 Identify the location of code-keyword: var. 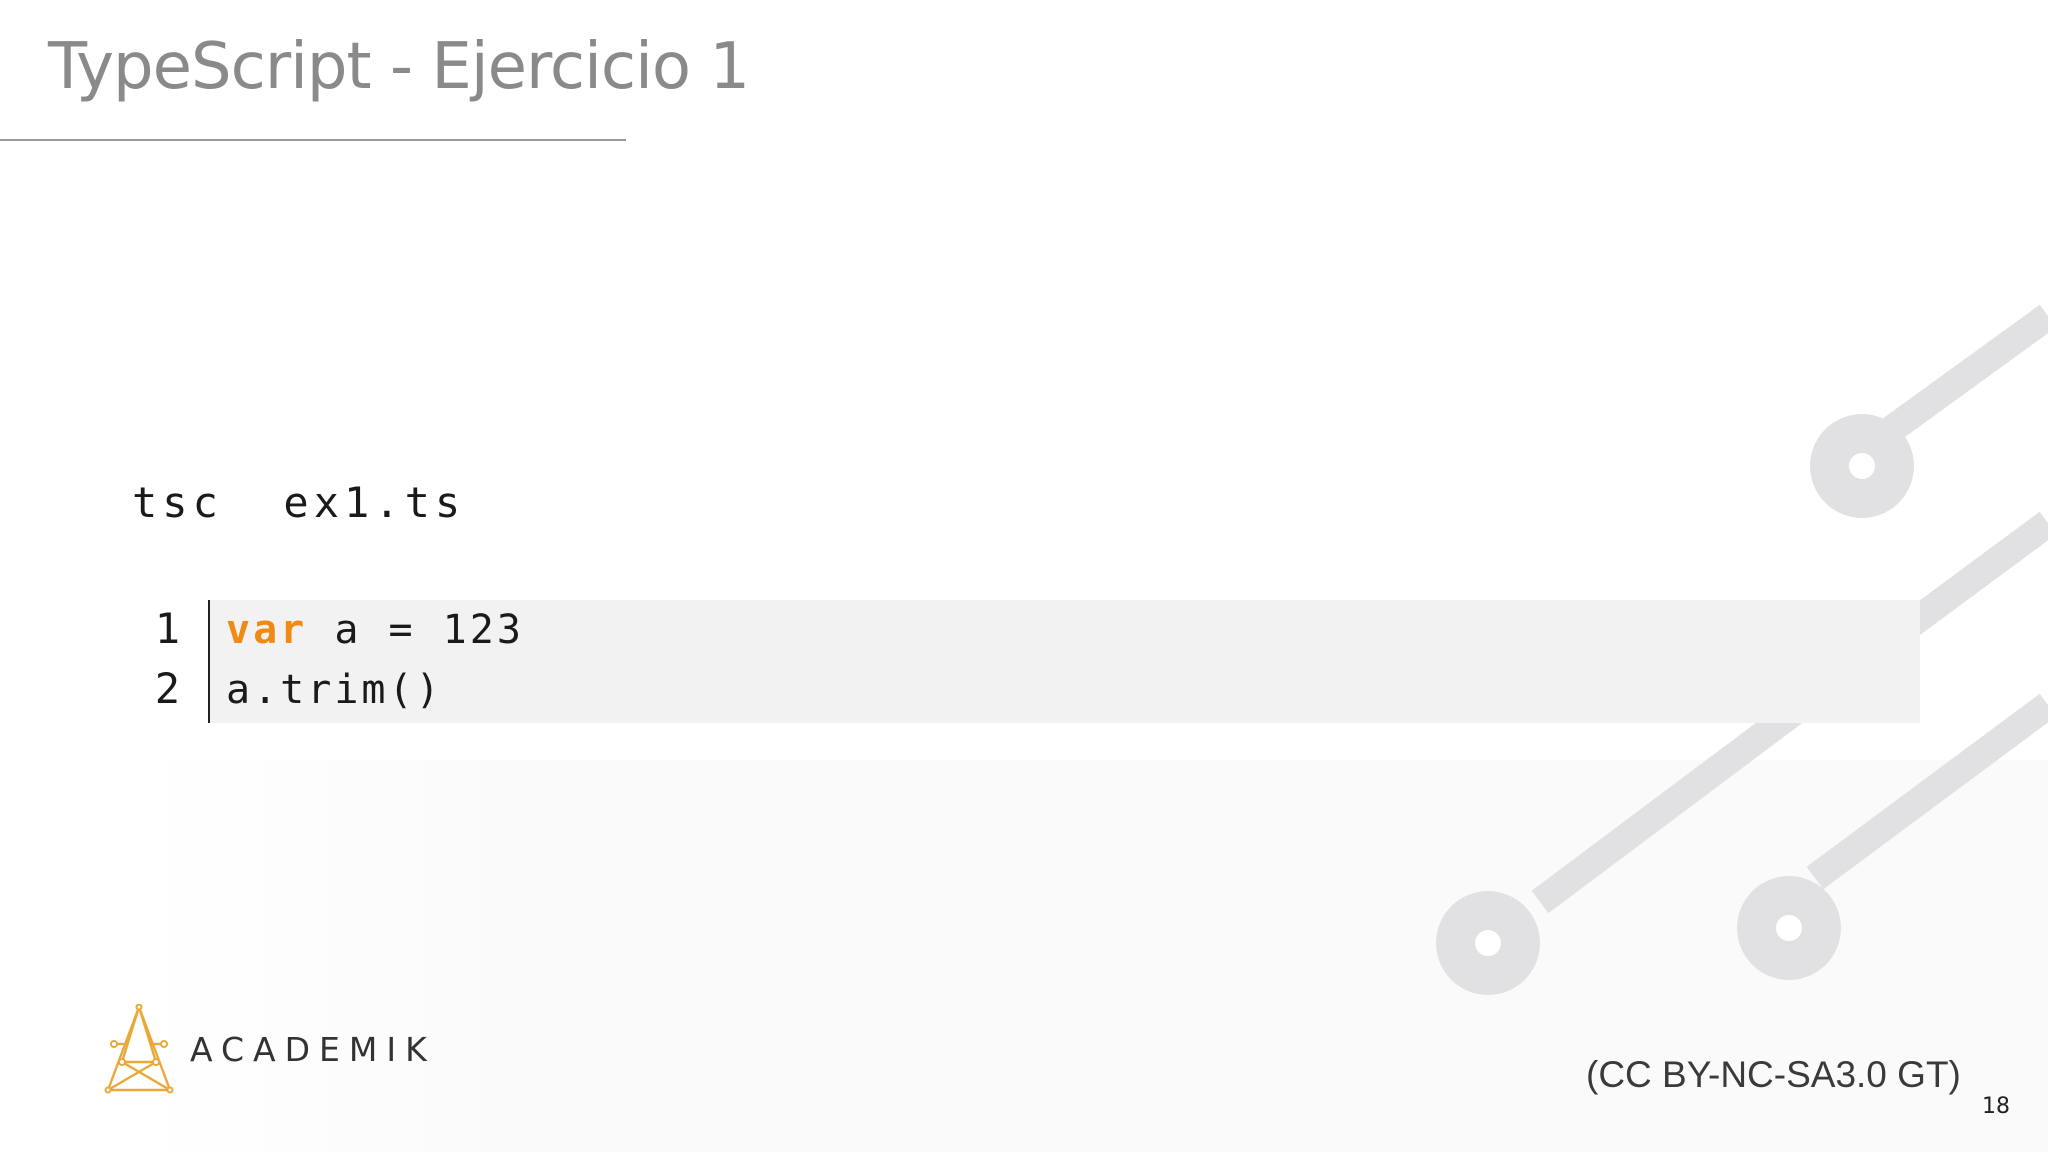
(267, 630).